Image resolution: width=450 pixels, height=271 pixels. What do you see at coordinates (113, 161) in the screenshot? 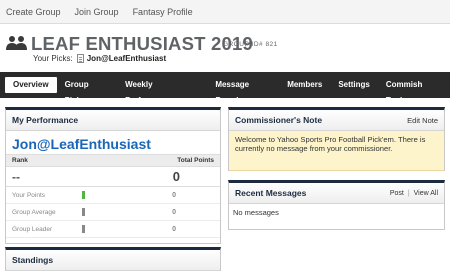
I see `performance-column-headers: Rank Total Points` at bounding box center [113, 161].